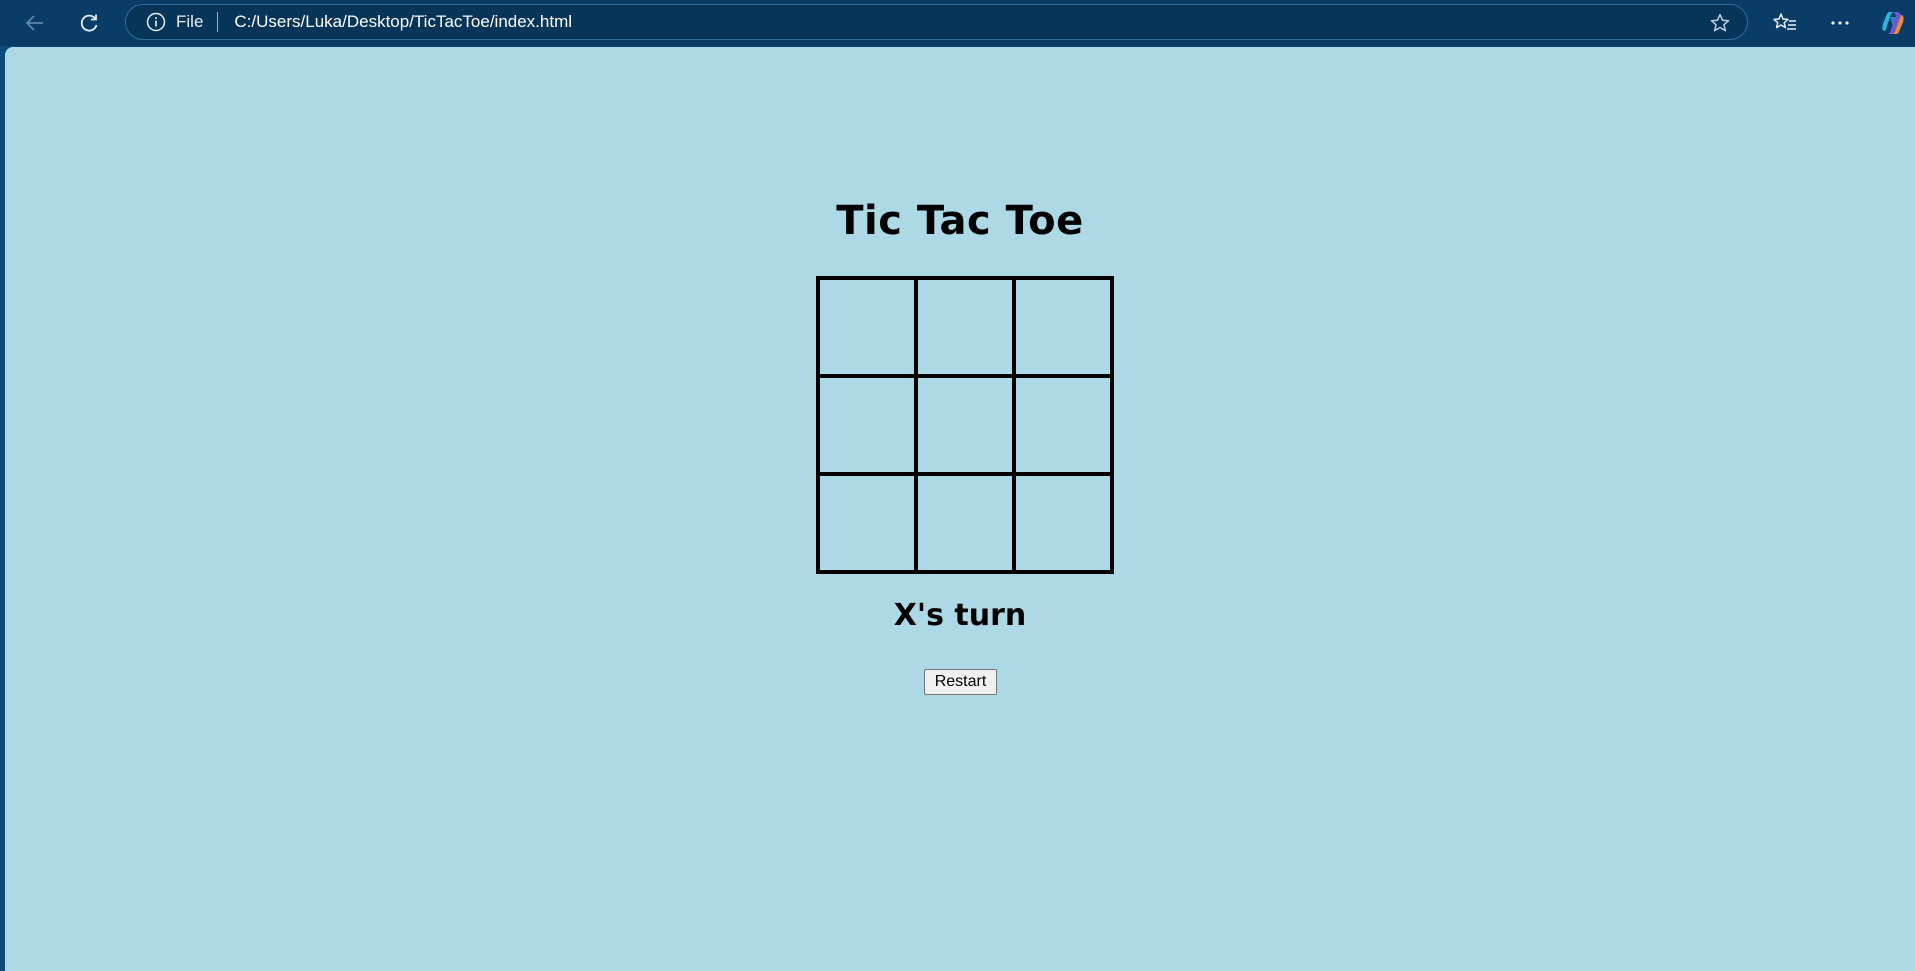 This screenshot has height=971, width=1915. Describe the element at coordinates (156, 22) in the screenshot. I see `info-icon` at that location.